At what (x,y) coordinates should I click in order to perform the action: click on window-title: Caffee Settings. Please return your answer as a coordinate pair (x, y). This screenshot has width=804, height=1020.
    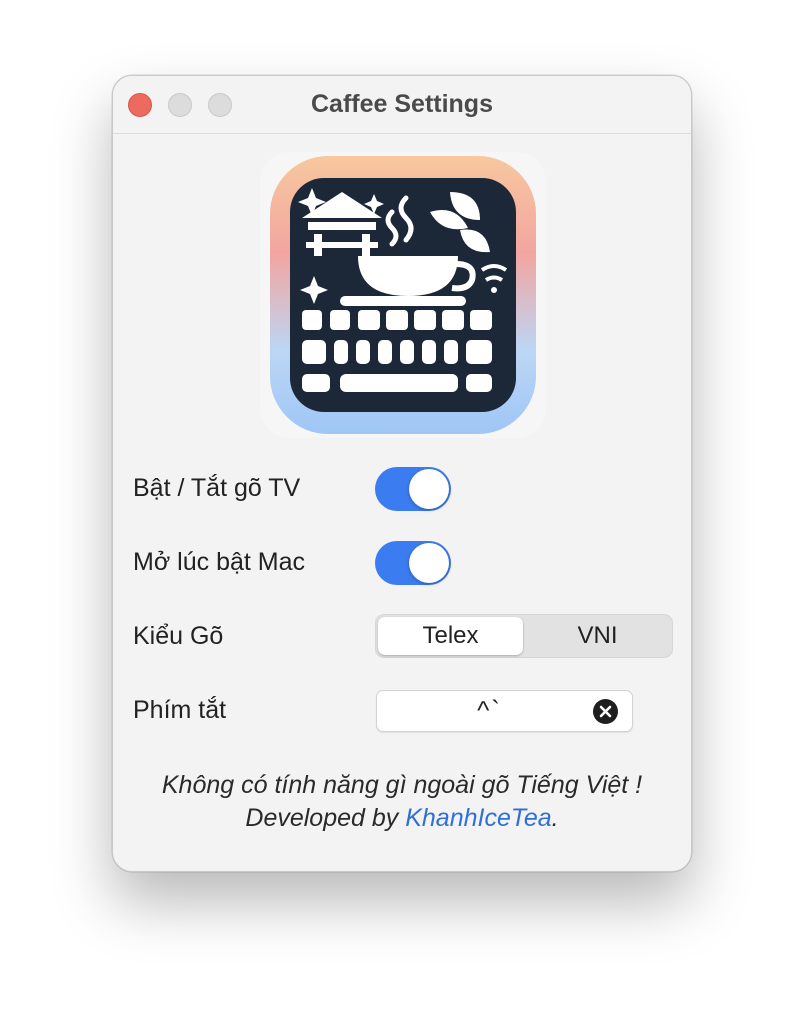
    Looking at the image, I should click on (402, 104).